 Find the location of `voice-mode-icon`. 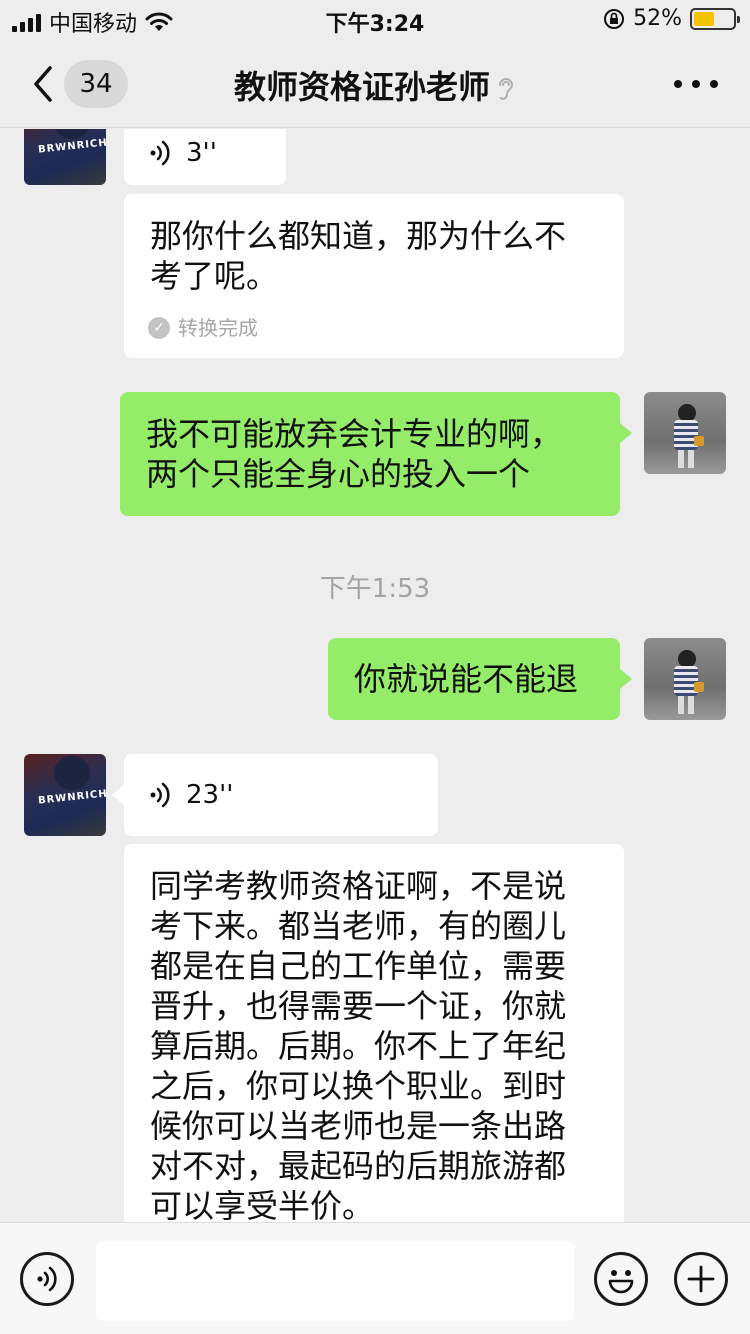

voice-mode-icon is located at coordinates (47, 1279).